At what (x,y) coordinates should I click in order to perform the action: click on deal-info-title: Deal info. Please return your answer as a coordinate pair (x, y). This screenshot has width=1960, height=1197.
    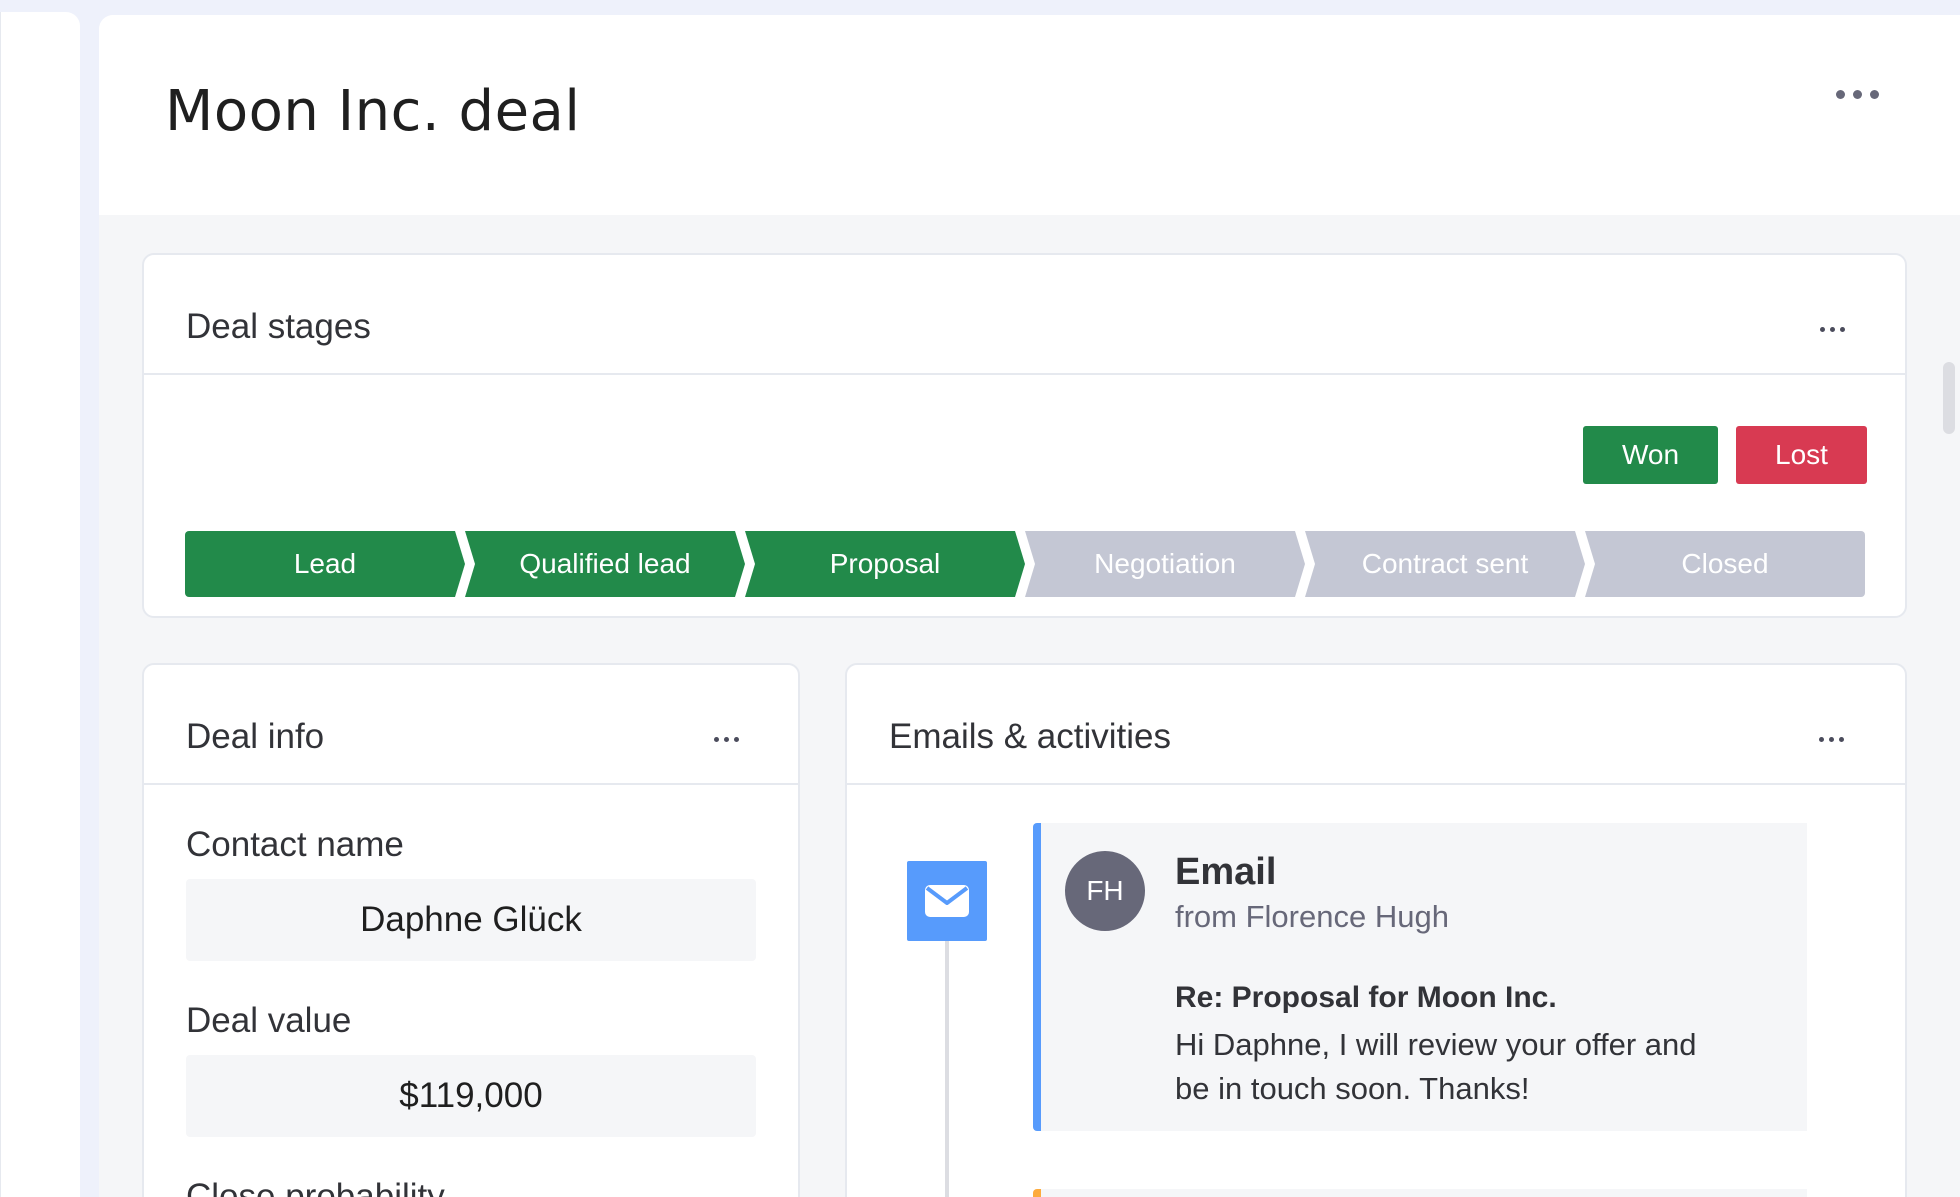
    Looking at the image, I should click on (255, 736).